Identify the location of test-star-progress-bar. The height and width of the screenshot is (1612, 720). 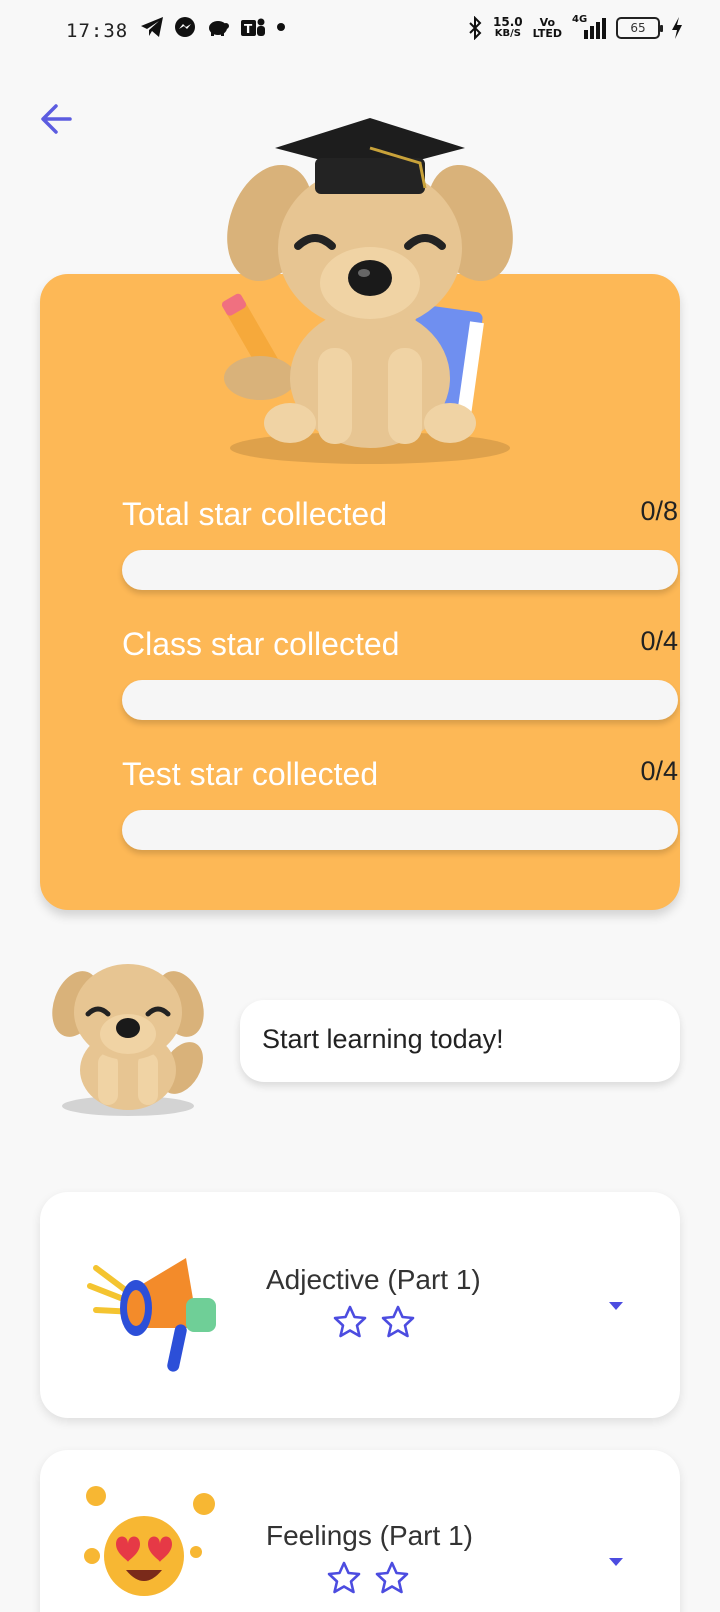
(400, 830).